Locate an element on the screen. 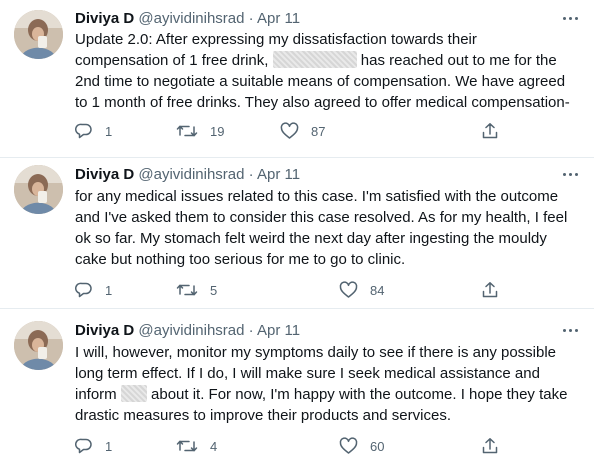 The height and width of the screenshot is (460, 594). like-count: 87 is located at coordinates (318, 131).